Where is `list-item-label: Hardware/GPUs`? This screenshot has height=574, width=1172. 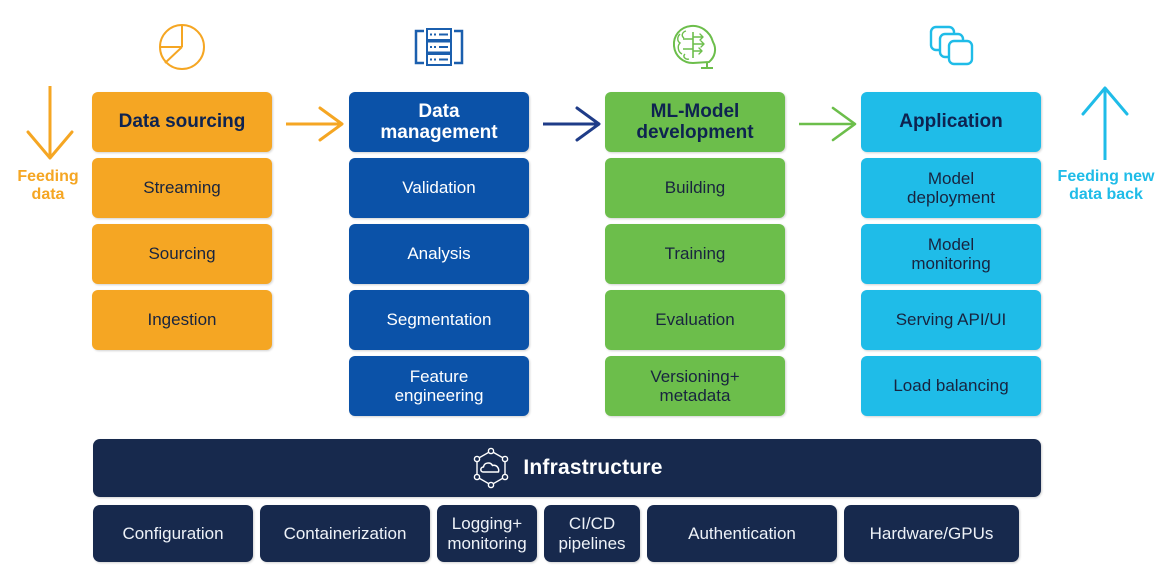
list-item-label: Hardware/GPUs is located at coordinates (931, 533).